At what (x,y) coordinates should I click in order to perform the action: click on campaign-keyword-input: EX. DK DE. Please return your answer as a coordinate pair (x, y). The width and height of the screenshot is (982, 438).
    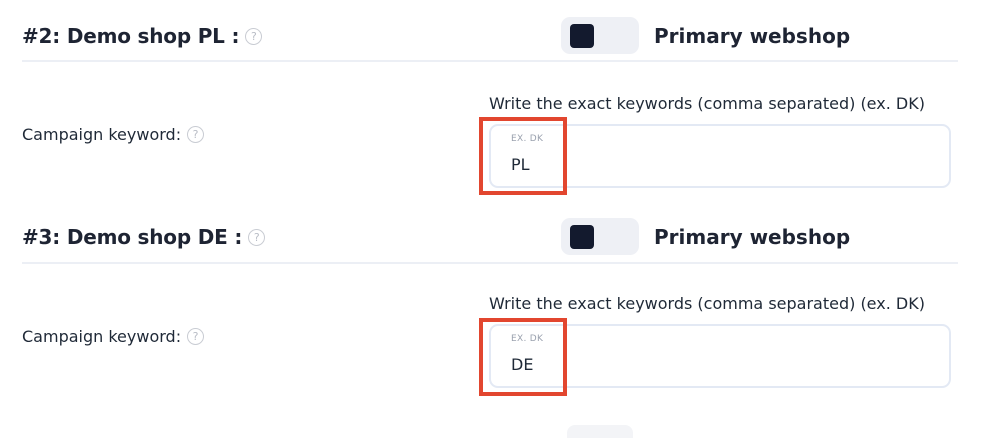
    Looking at the image, I should click on (720, 356).